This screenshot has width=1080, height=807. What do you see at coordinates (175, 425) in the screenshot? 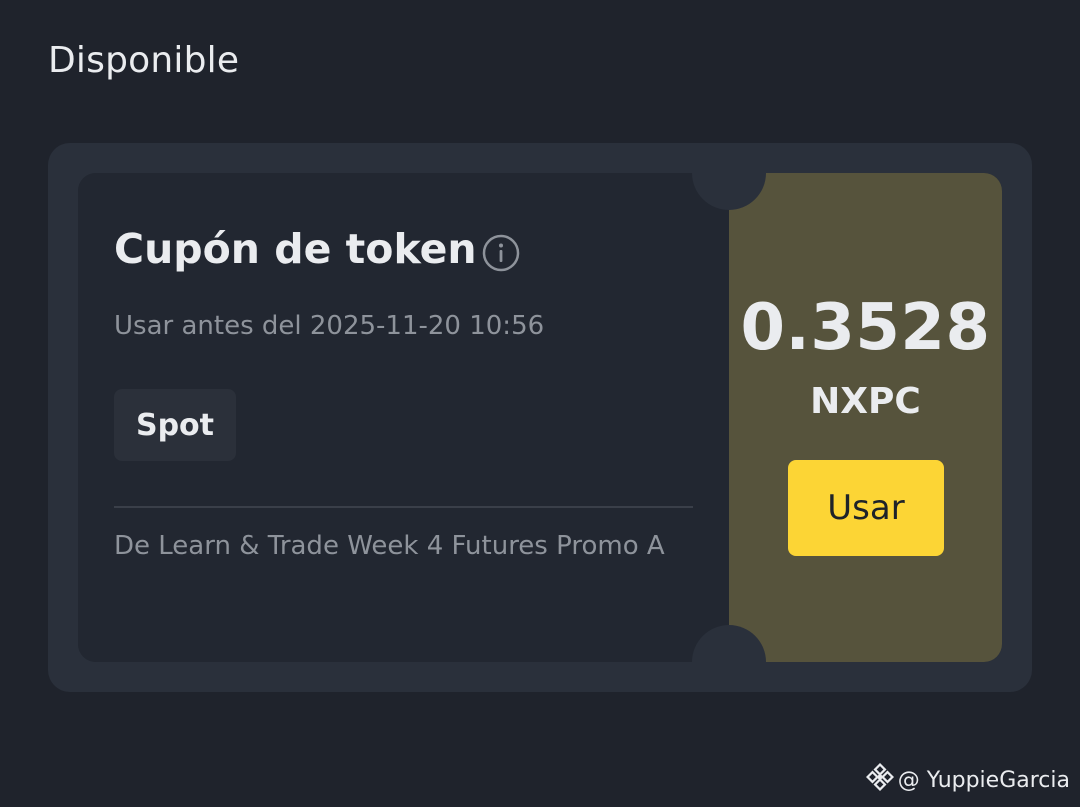
I see `spot-tag: Spot` at bounding box center [175, 425].